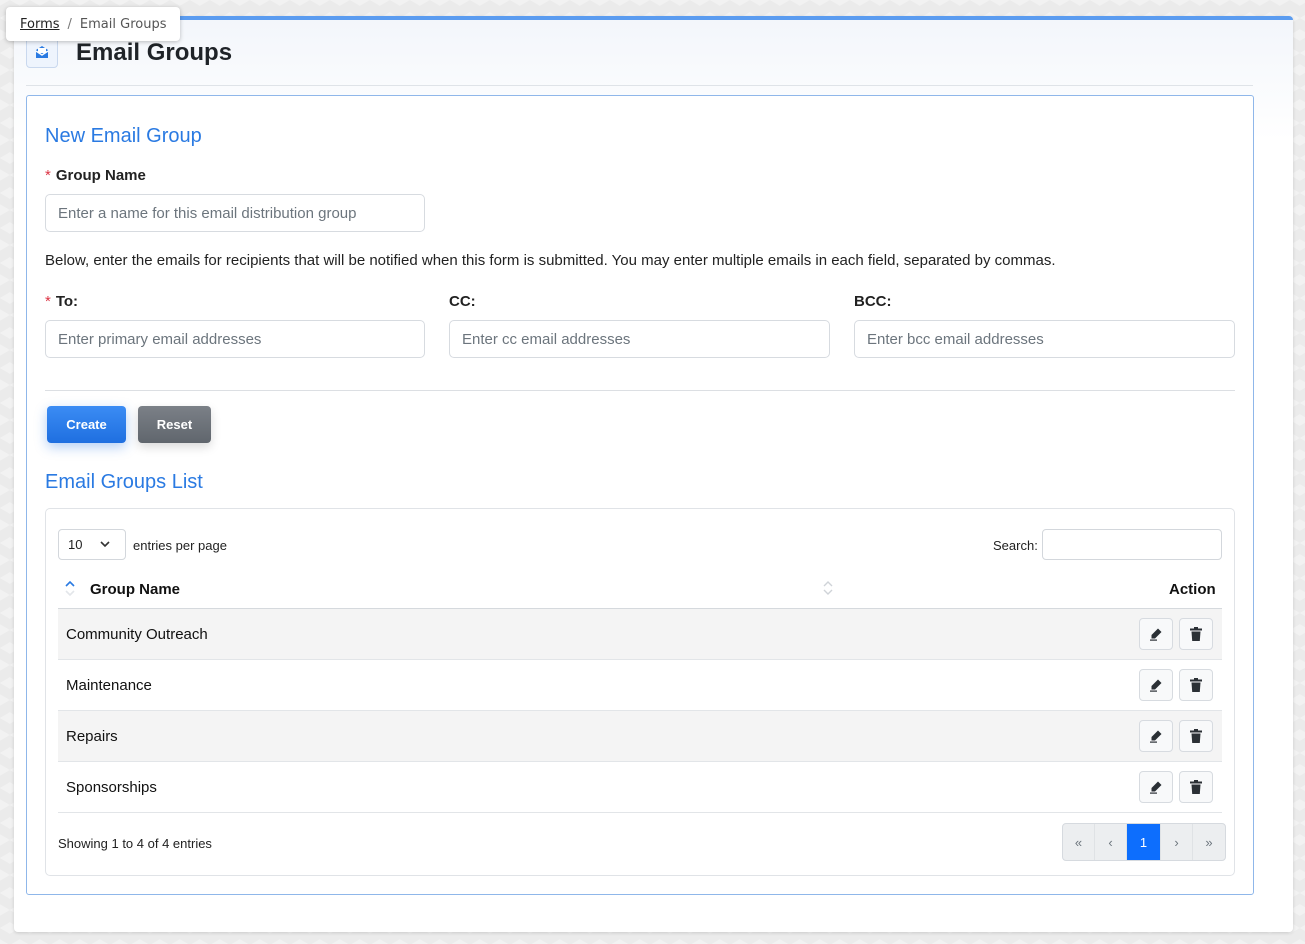 This screenshot has height=944, width=1305. Describe the element at coordinates (62, 301) in the screenshot. I see `to-label: * To:` at that location.